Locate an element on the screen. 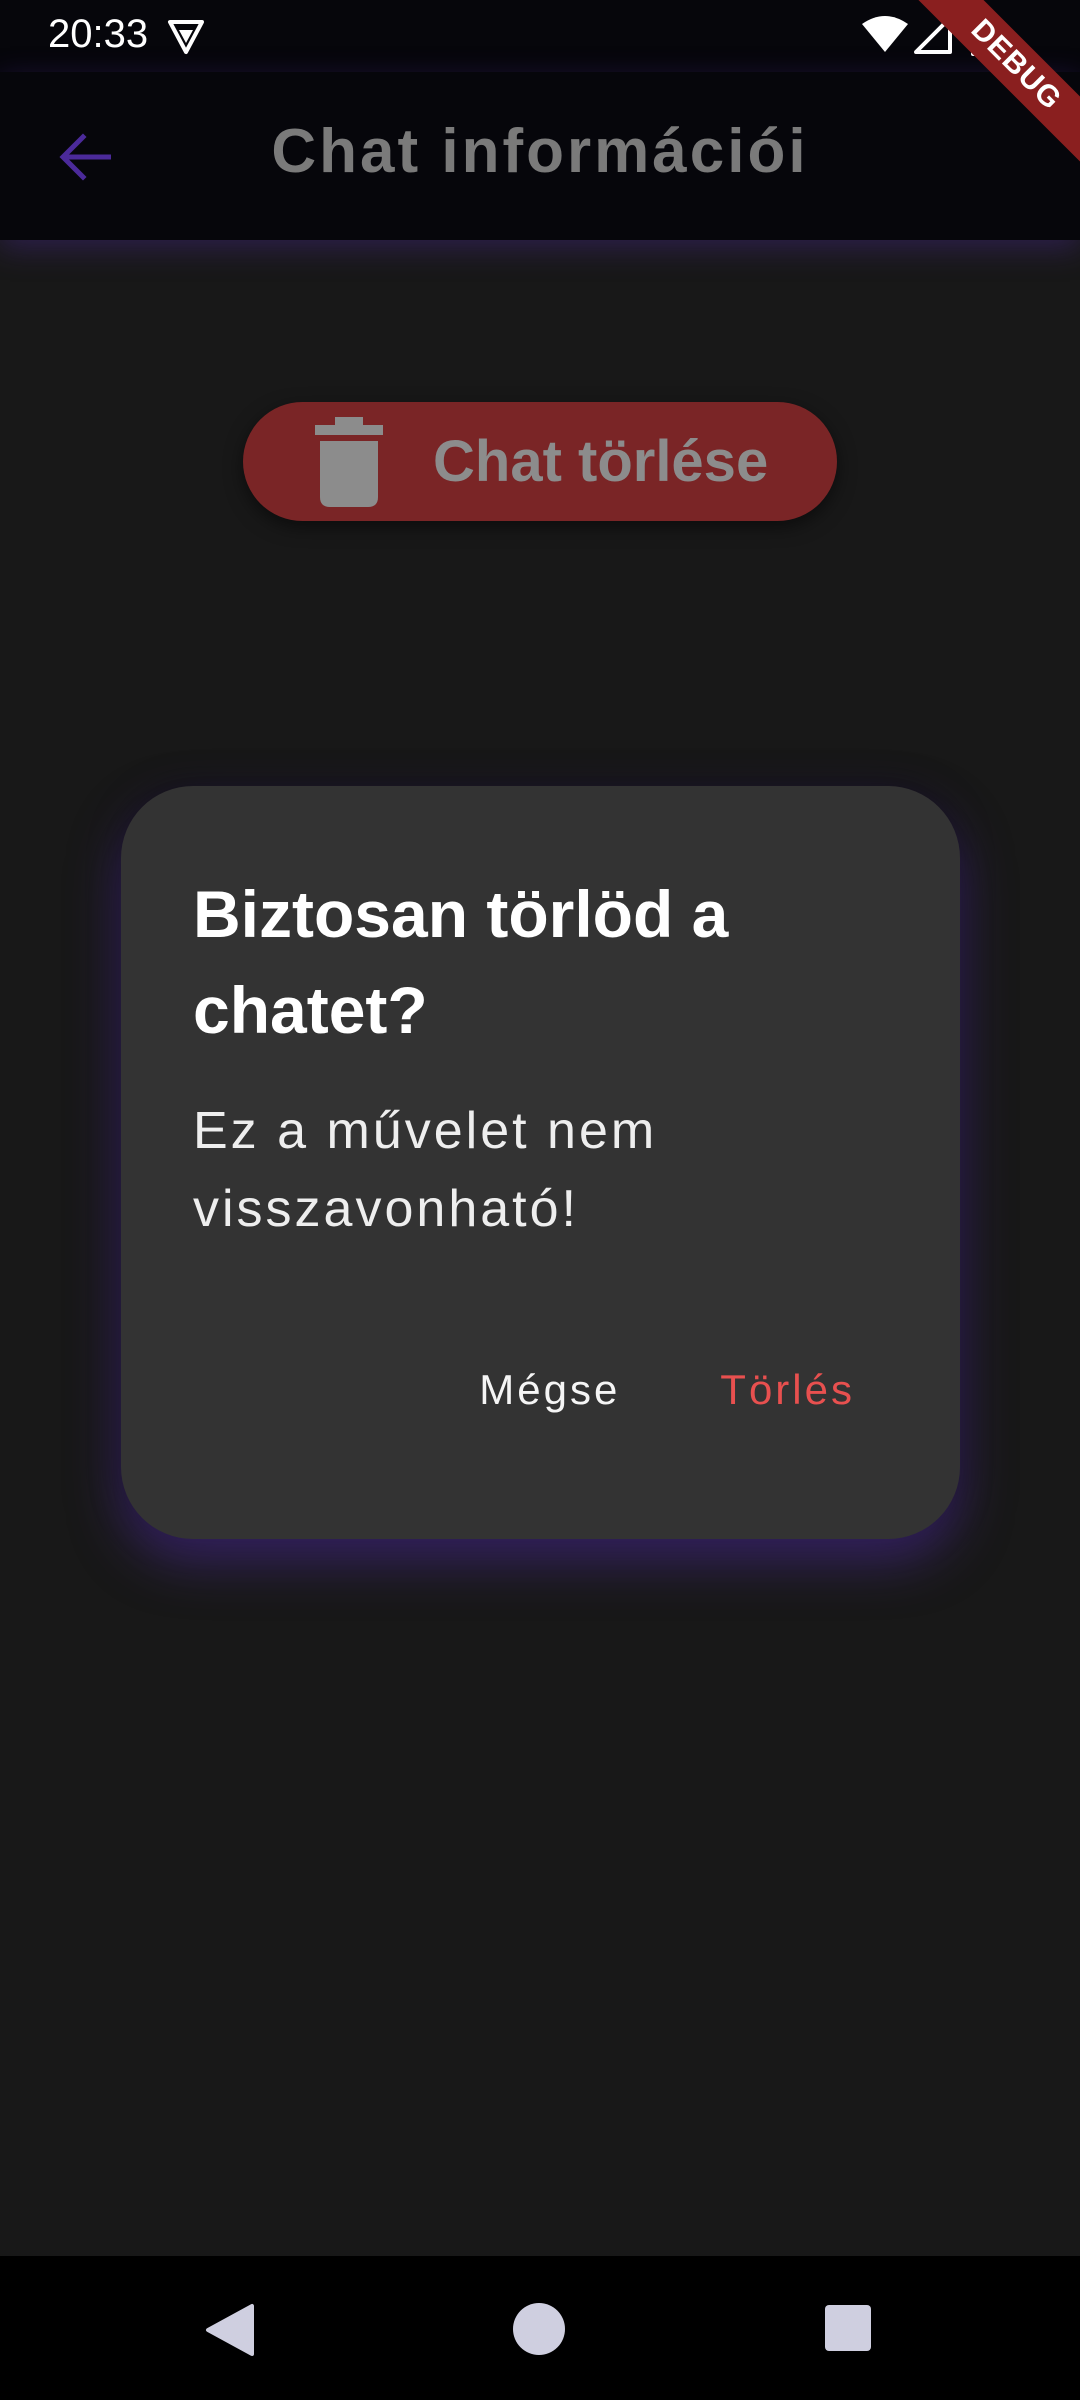  nav-recents-icon is located at coordinates (848, 2328).